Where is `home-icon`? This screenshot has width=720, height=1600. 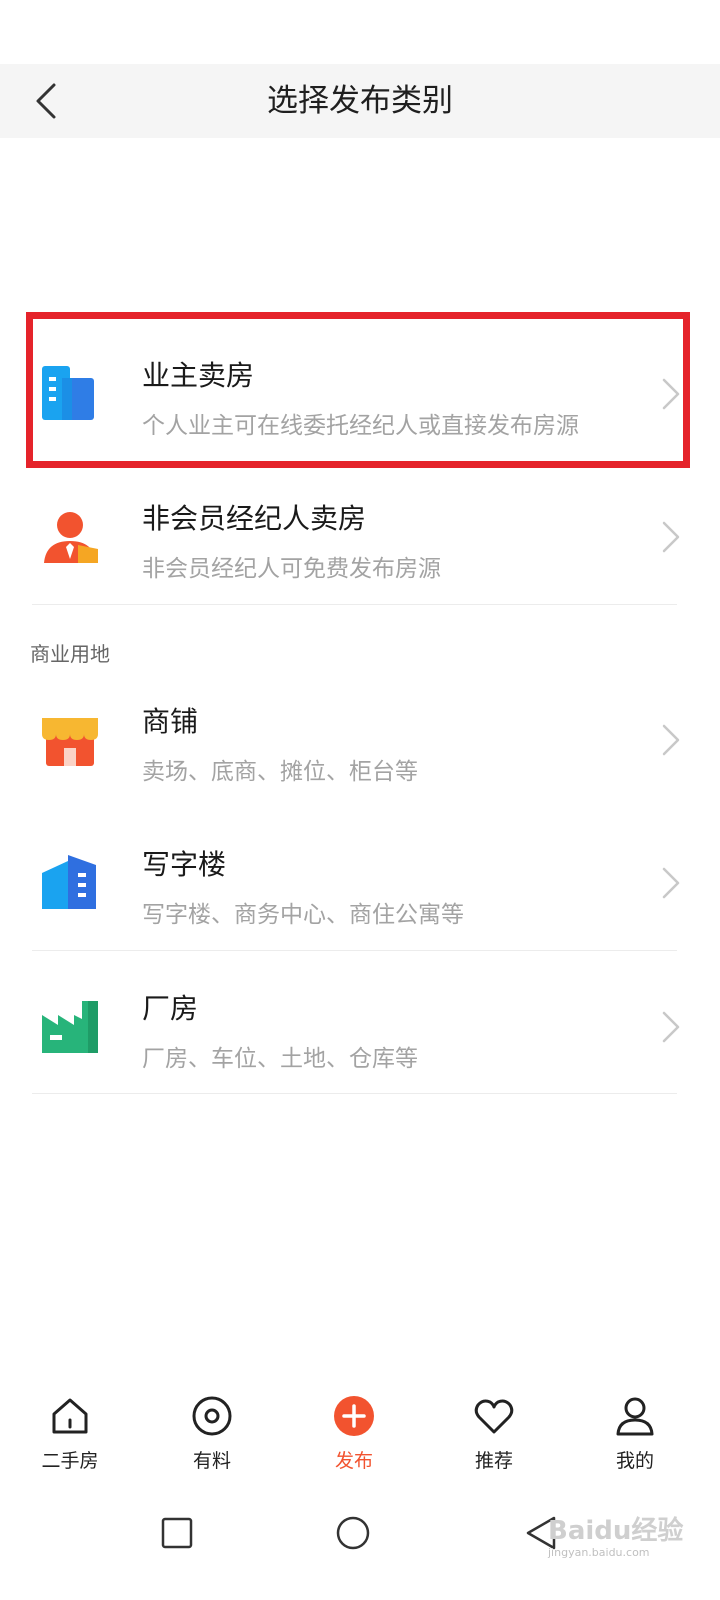
home-icon is located at coordinates (70, 1416).